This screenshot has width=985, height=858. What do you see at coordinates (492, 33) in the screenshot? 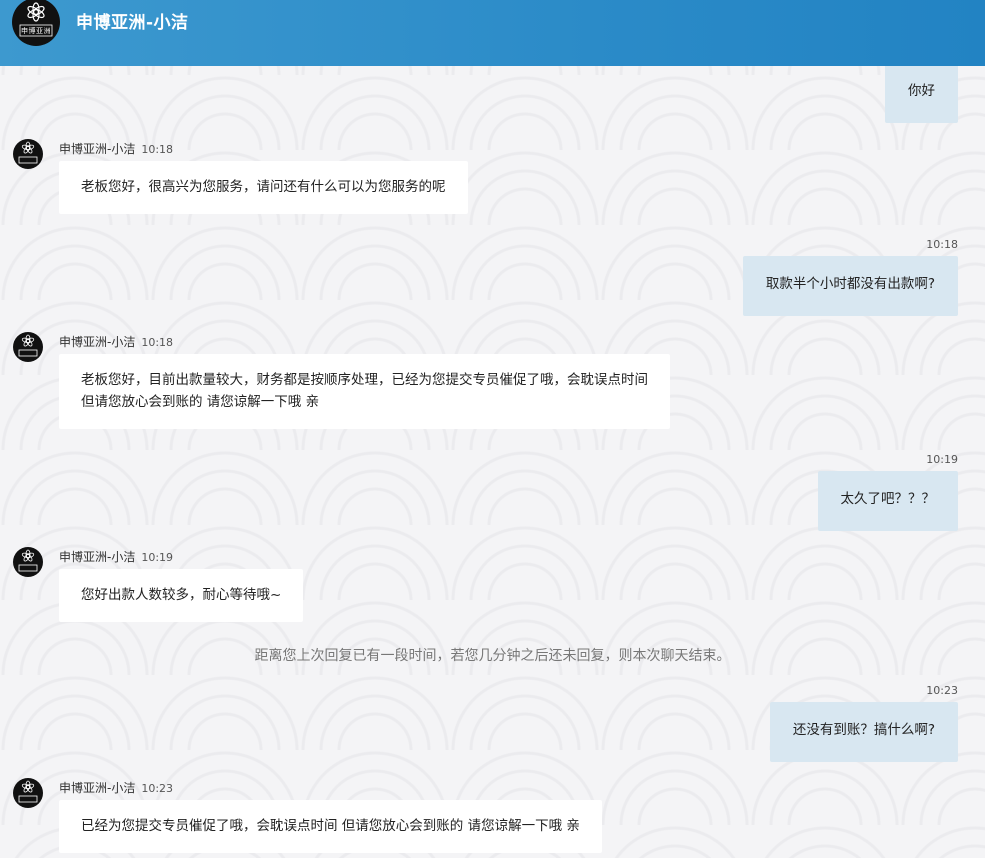
I see `chat-header: 申博亚洲 申博亚洲-小洁` at bounding box center [492, 33].